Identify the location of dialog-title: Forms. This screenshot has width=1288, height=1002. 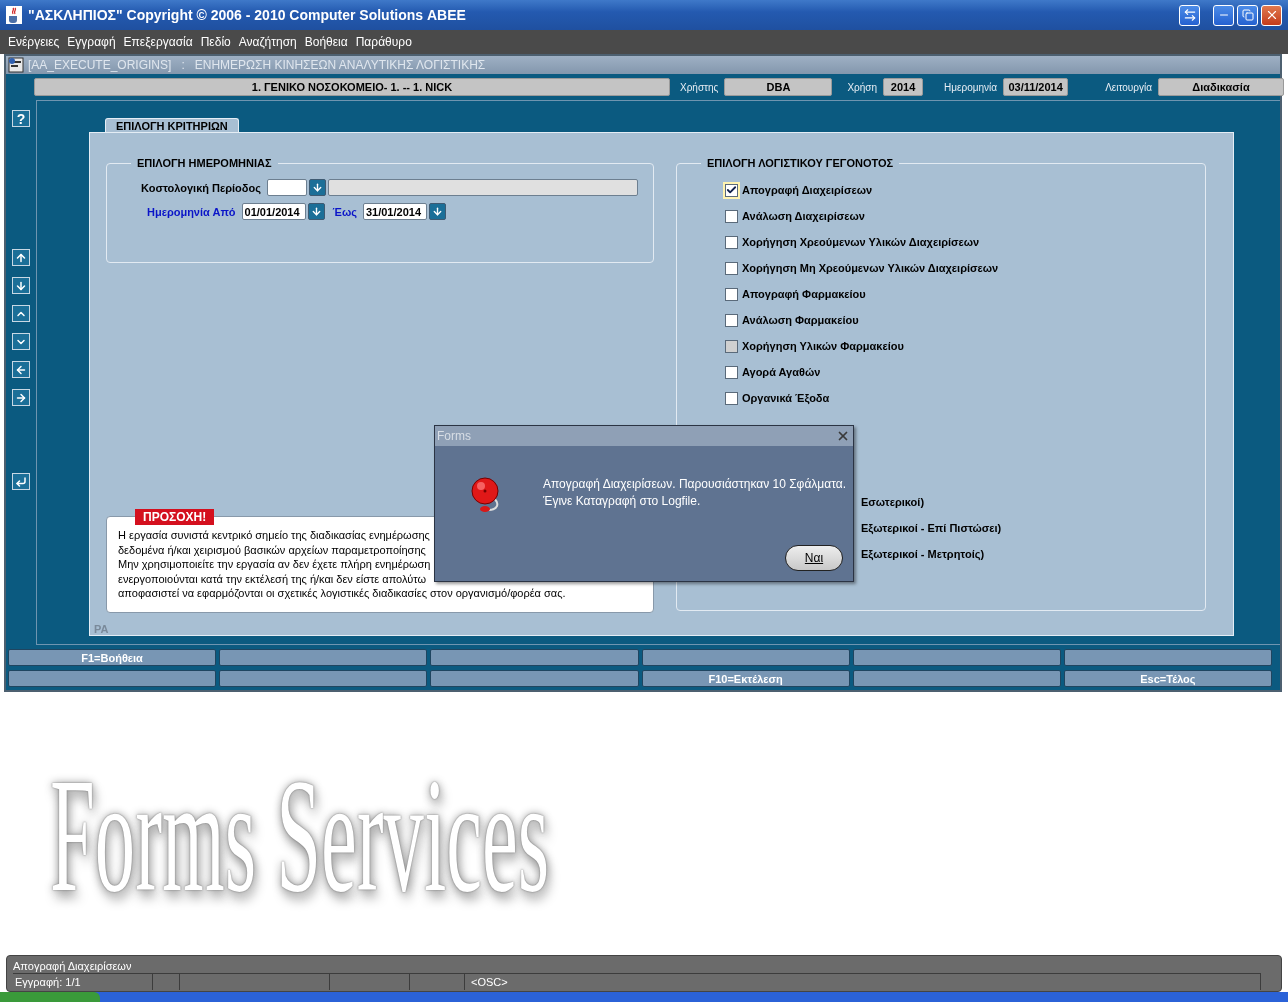
(454, 436).